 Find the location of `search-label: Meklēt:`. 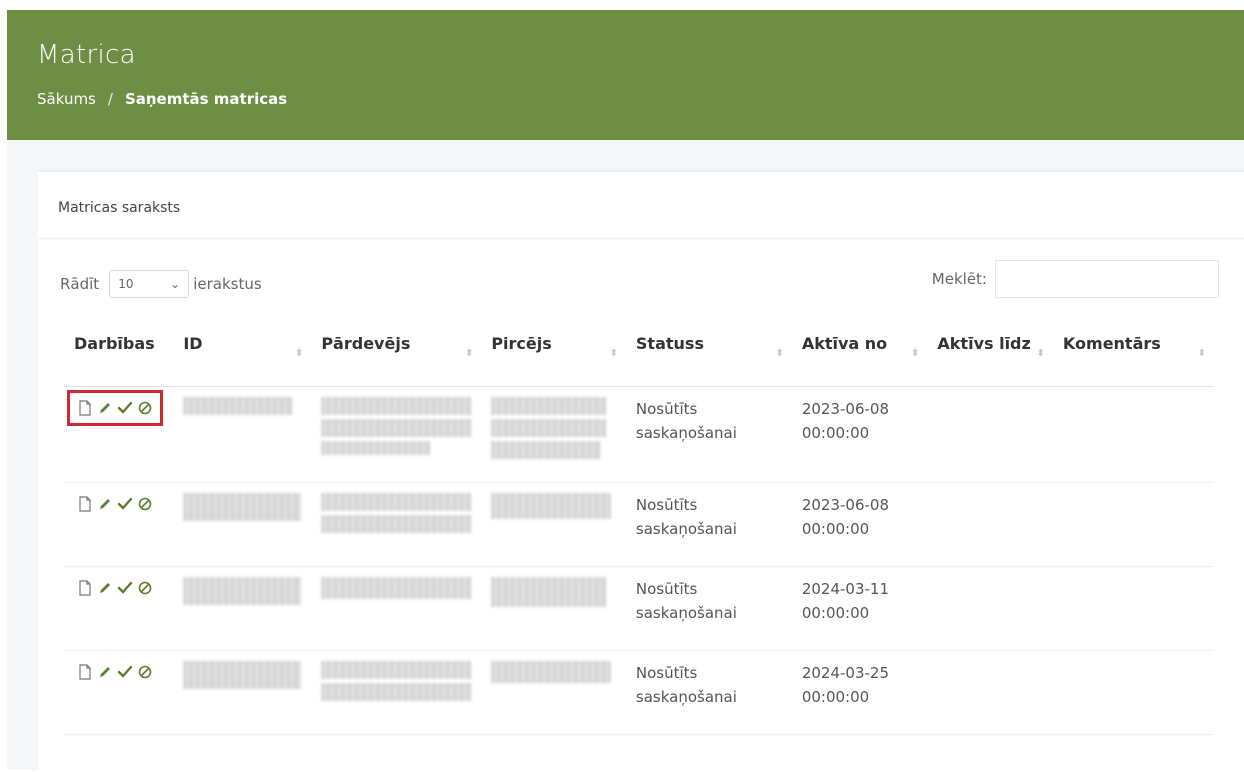

search-label: Meklēt: is located at coordinates (959, 279).